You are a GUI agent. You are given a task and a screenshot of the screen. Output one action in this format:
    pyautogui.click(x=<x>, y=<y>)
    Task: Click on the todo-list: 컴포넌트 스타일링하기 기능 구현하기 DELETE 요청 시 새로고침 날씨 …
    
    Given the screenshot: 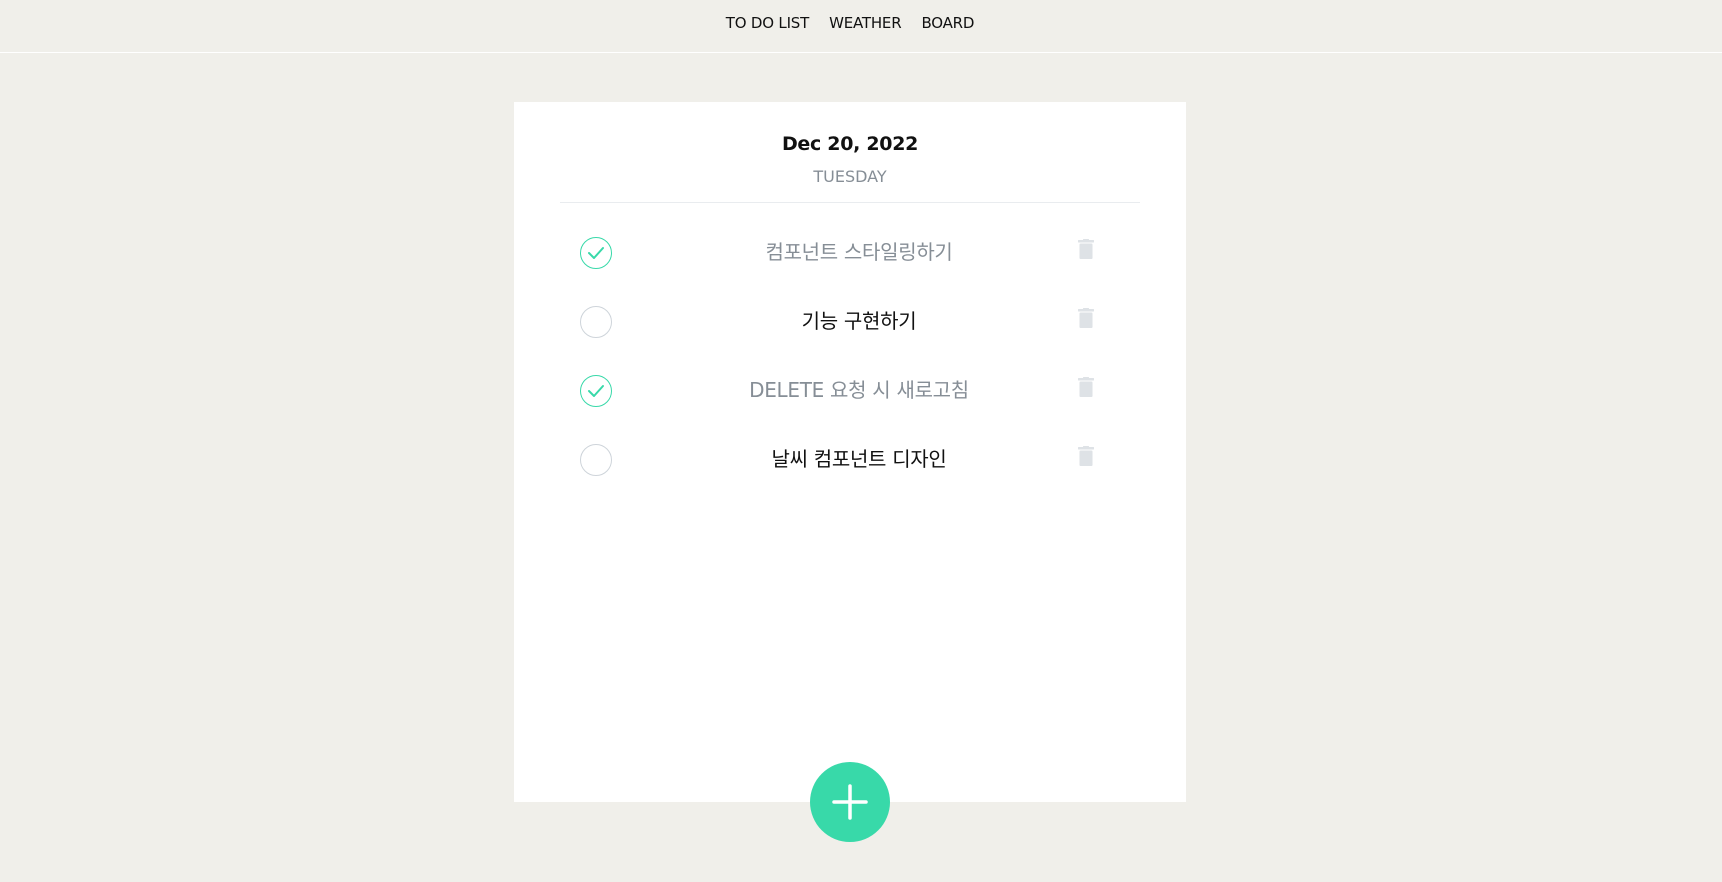 What is the action you would take?
    pyautogui.click(x=850, y=356)
    